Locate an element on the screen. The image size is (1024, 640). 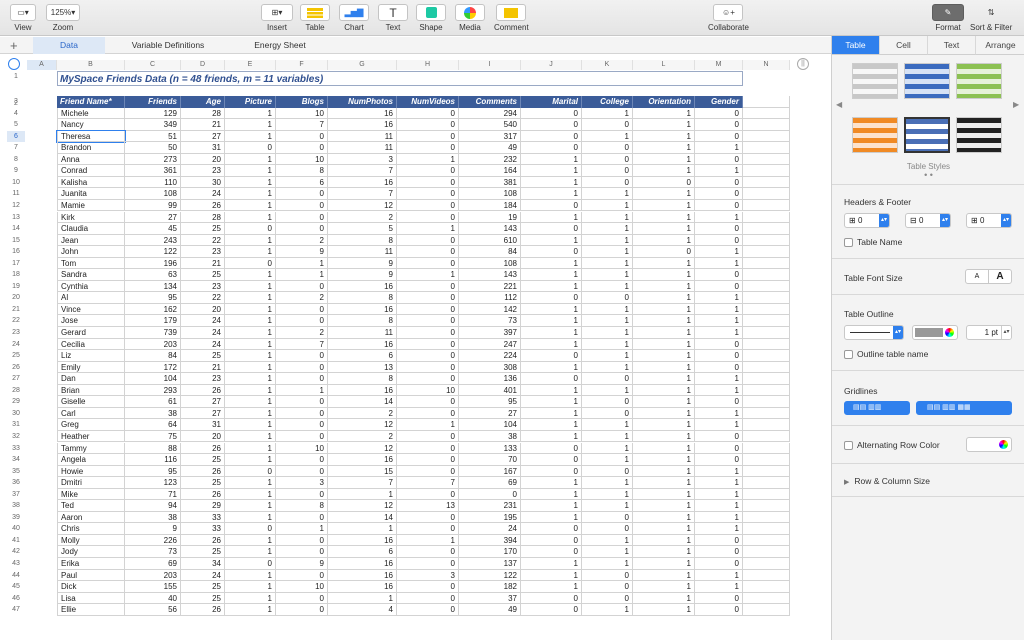
row-number: 12 is located at coordinates (16, 206).